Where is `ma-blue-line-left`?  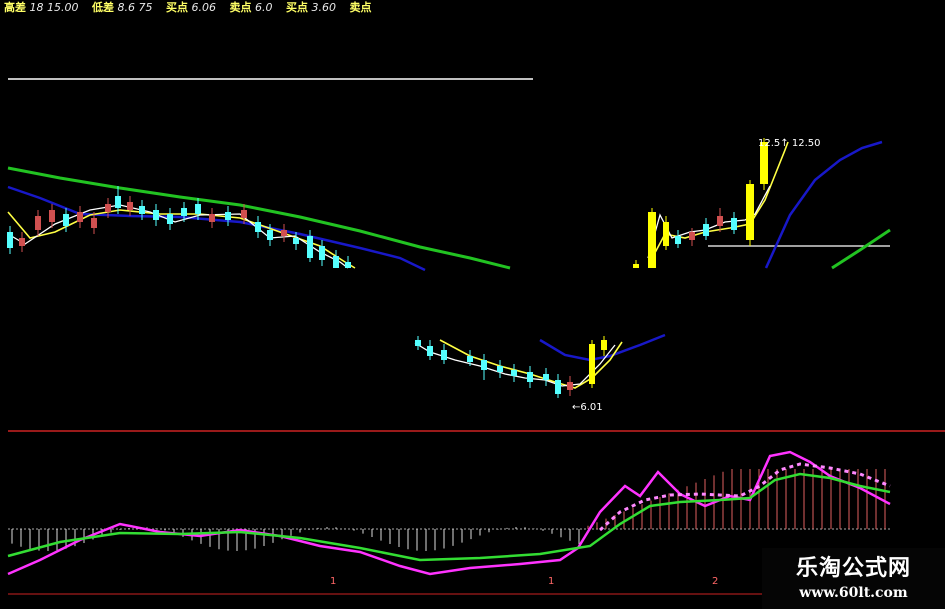
ma-blue-line-left is located at coordinates (216, 228).